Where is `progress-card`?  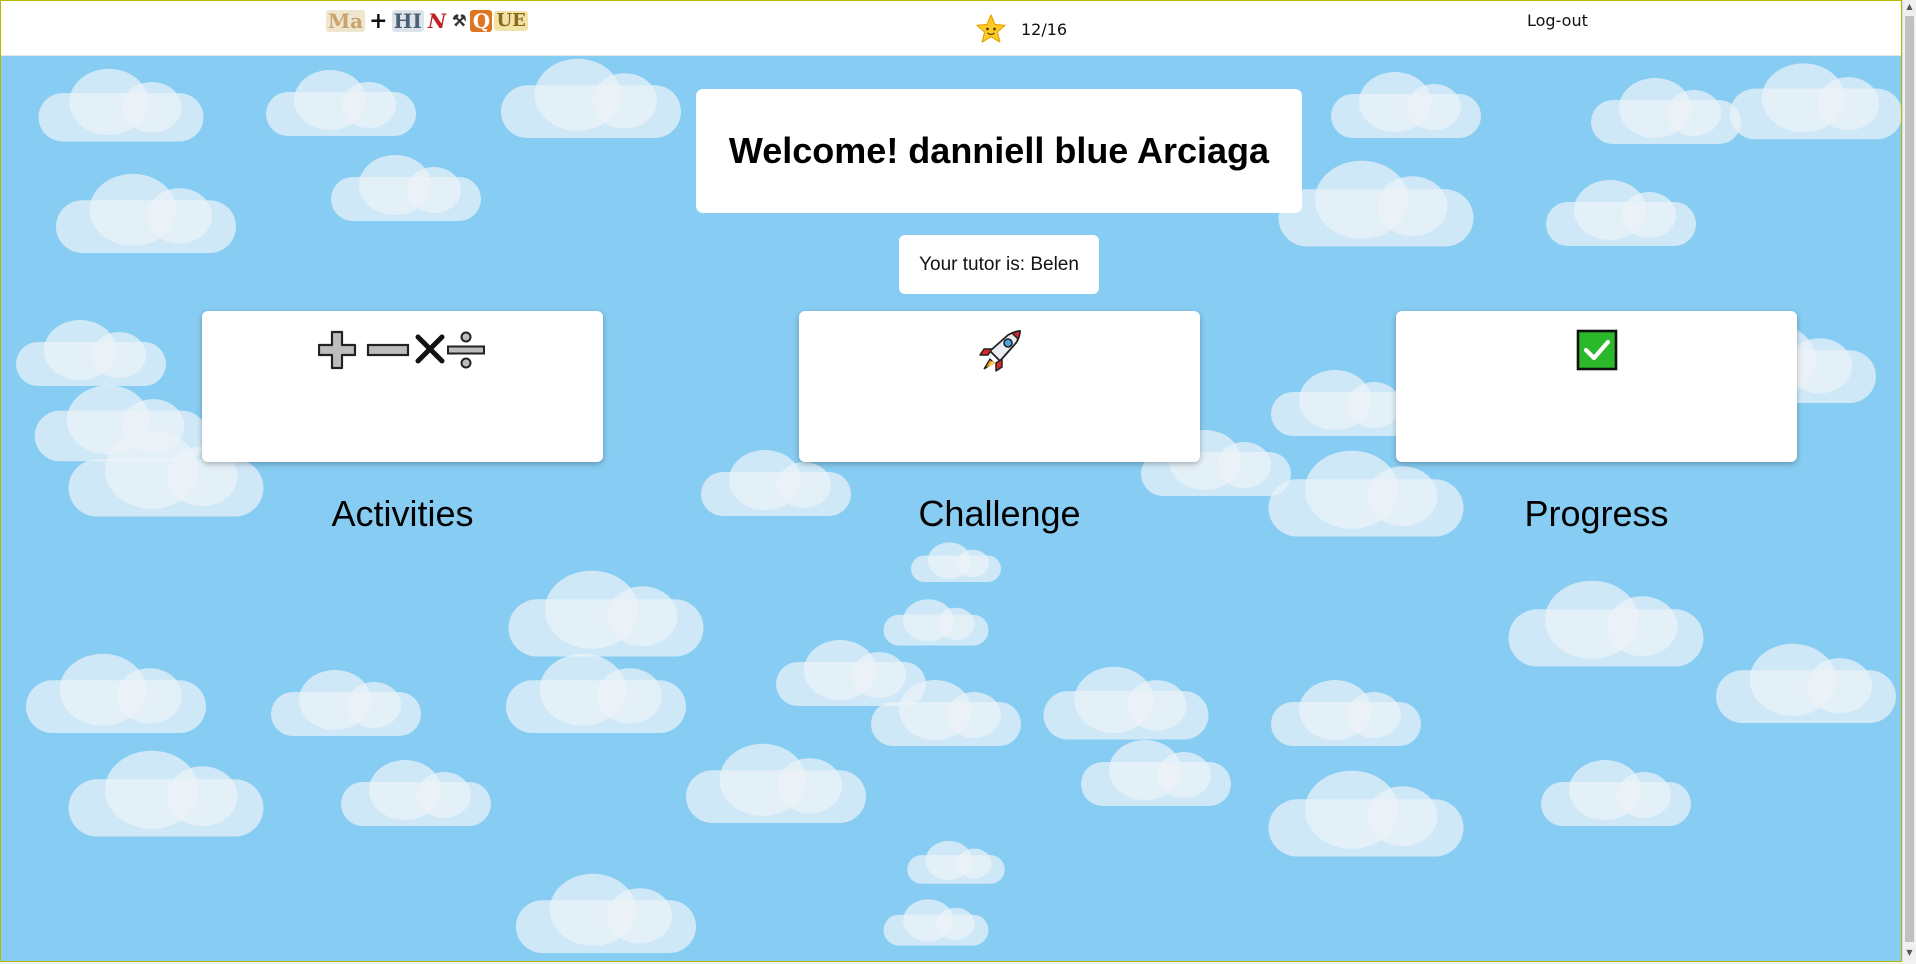 progress-card is located at coordinates (1596, 386).